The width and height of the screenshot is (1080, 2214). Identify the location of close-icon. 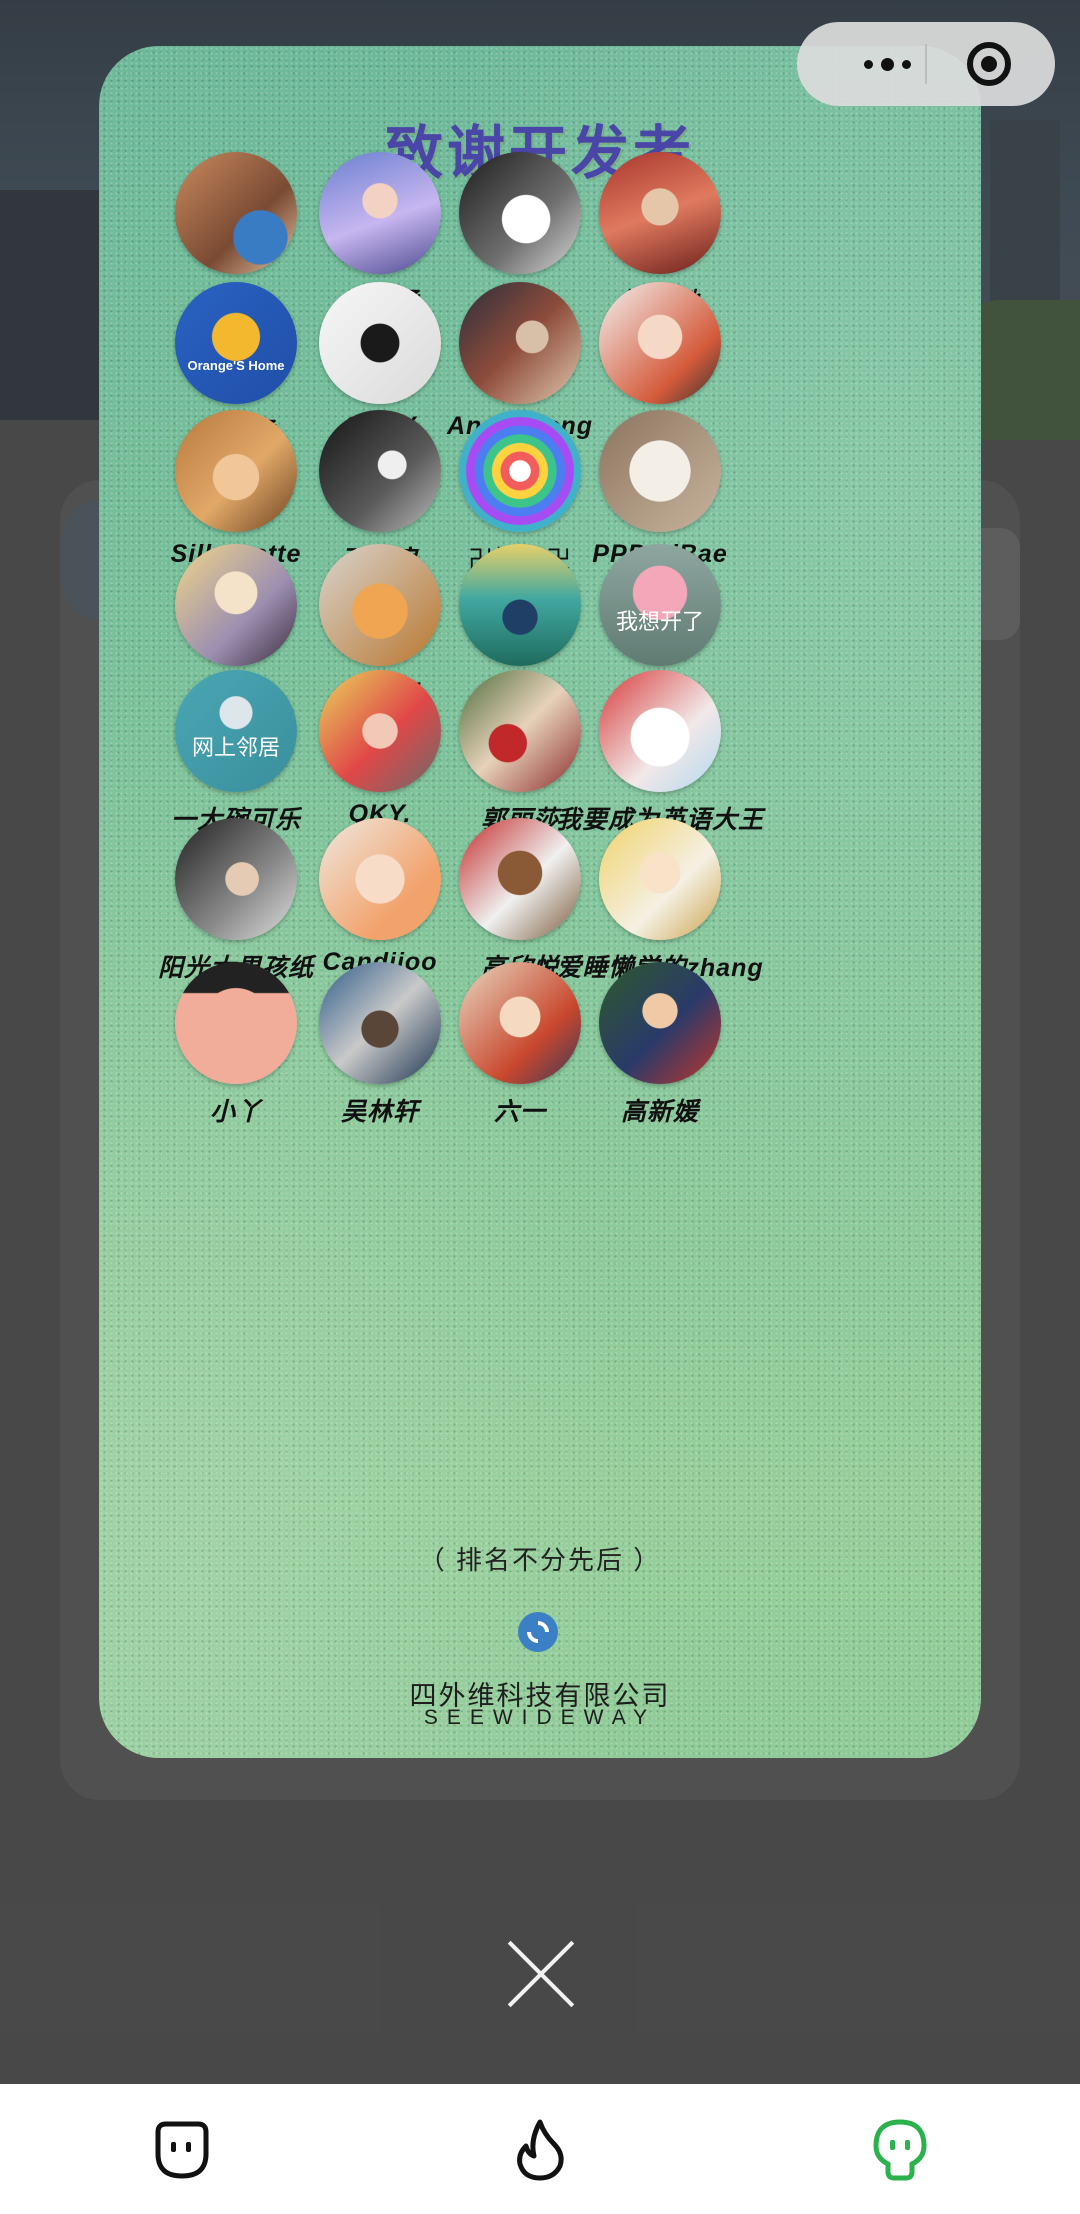
(541, 1974).